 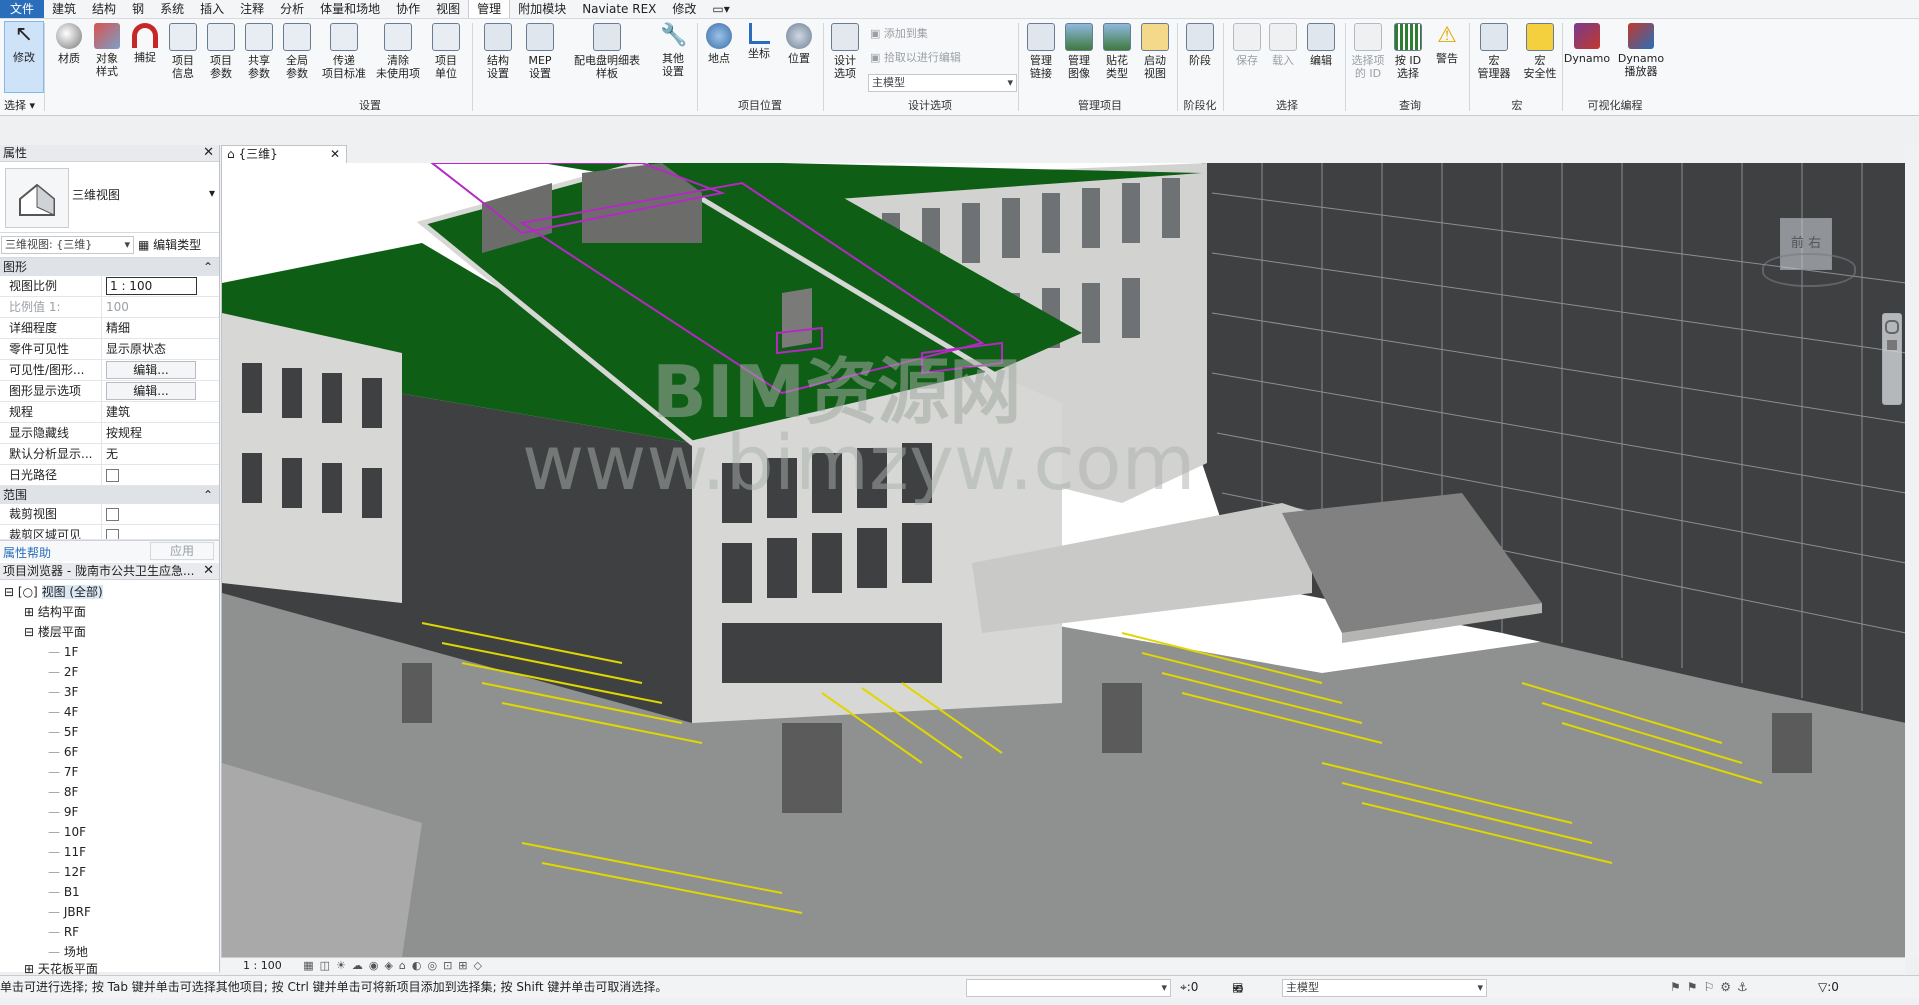 What do you see at coordinates (221, 51) in the screenshot?
I see `tool-project-parameters: 项目 参数` at bounding box center [221, 51].